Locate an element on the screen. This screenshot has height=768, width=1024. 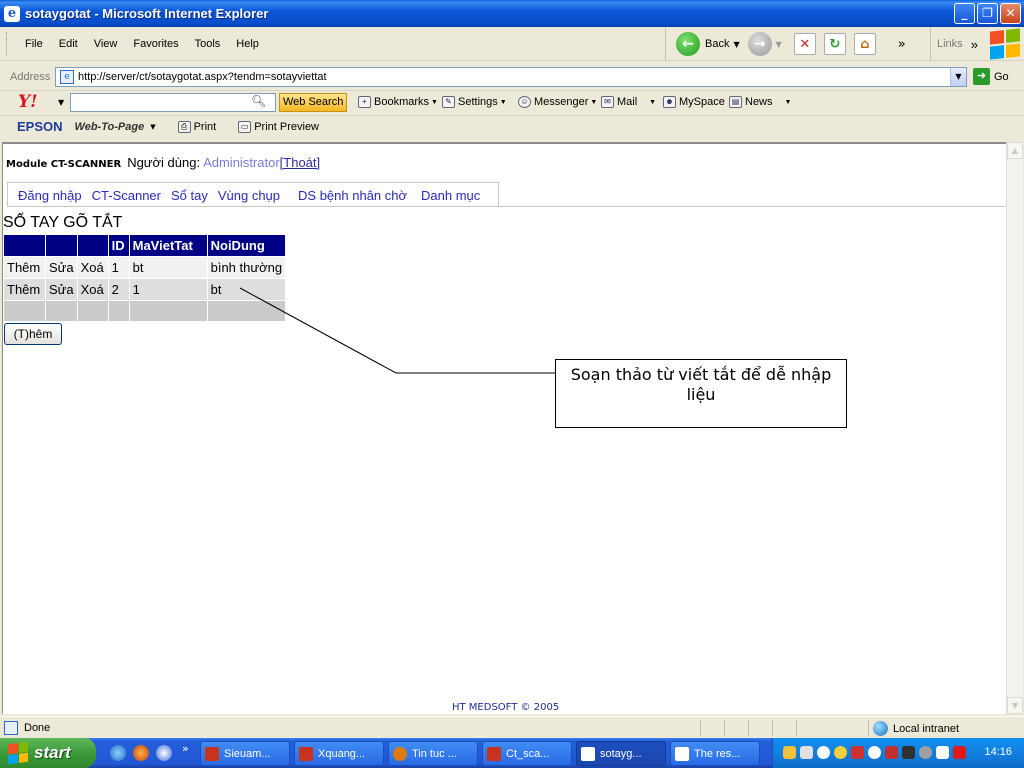
mail-button: ✉ Mail ▼ is located at coordinates (628, 102).